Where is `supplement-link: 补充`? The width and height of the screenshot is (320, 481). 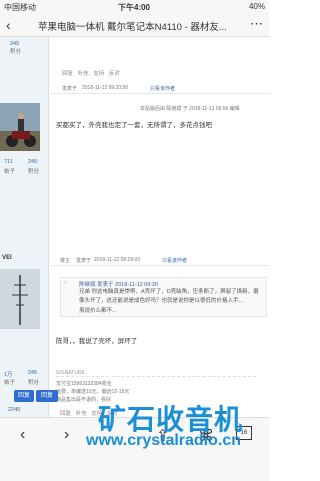 supplement-link: 补充 is located at coordinates (83, 74).